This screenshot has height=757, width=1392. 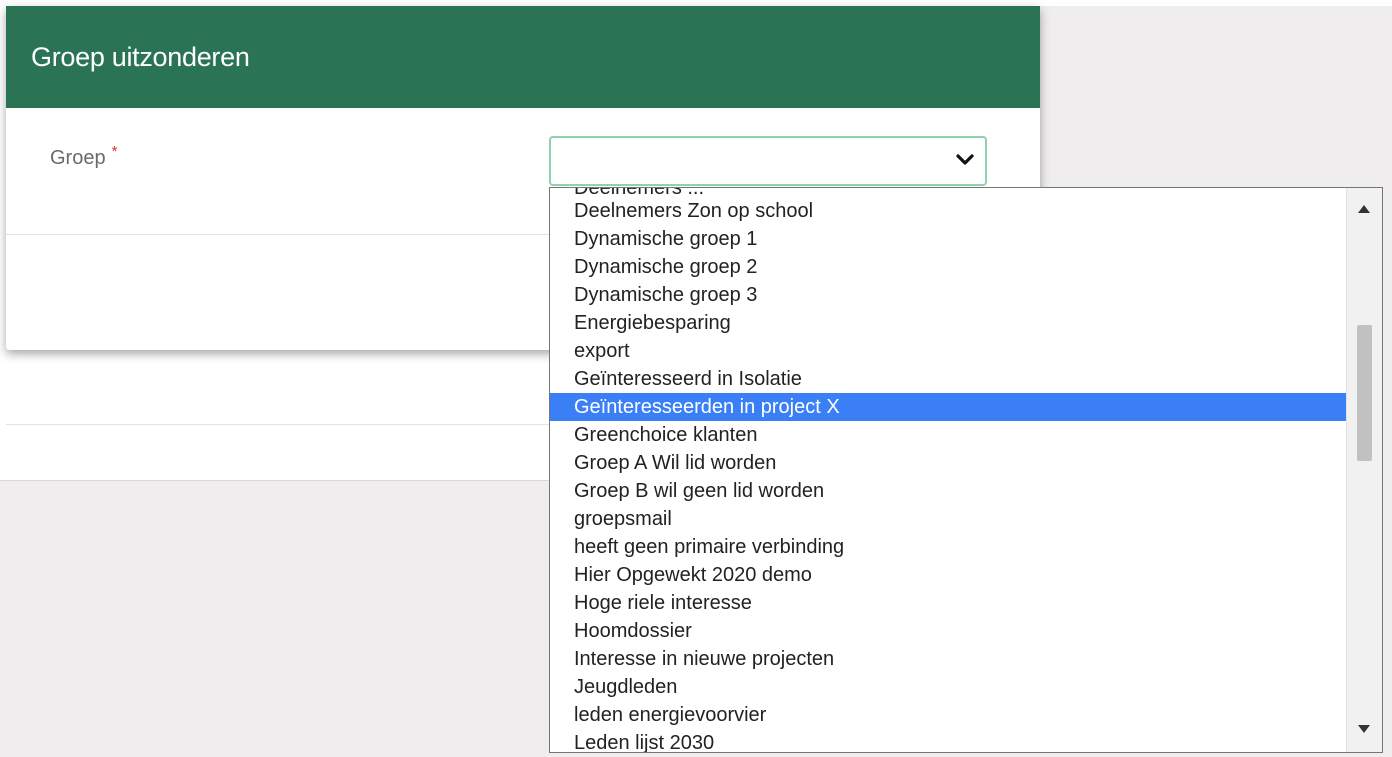 I want to click on scrollbar-thumb, so click(x=1364, y=393).